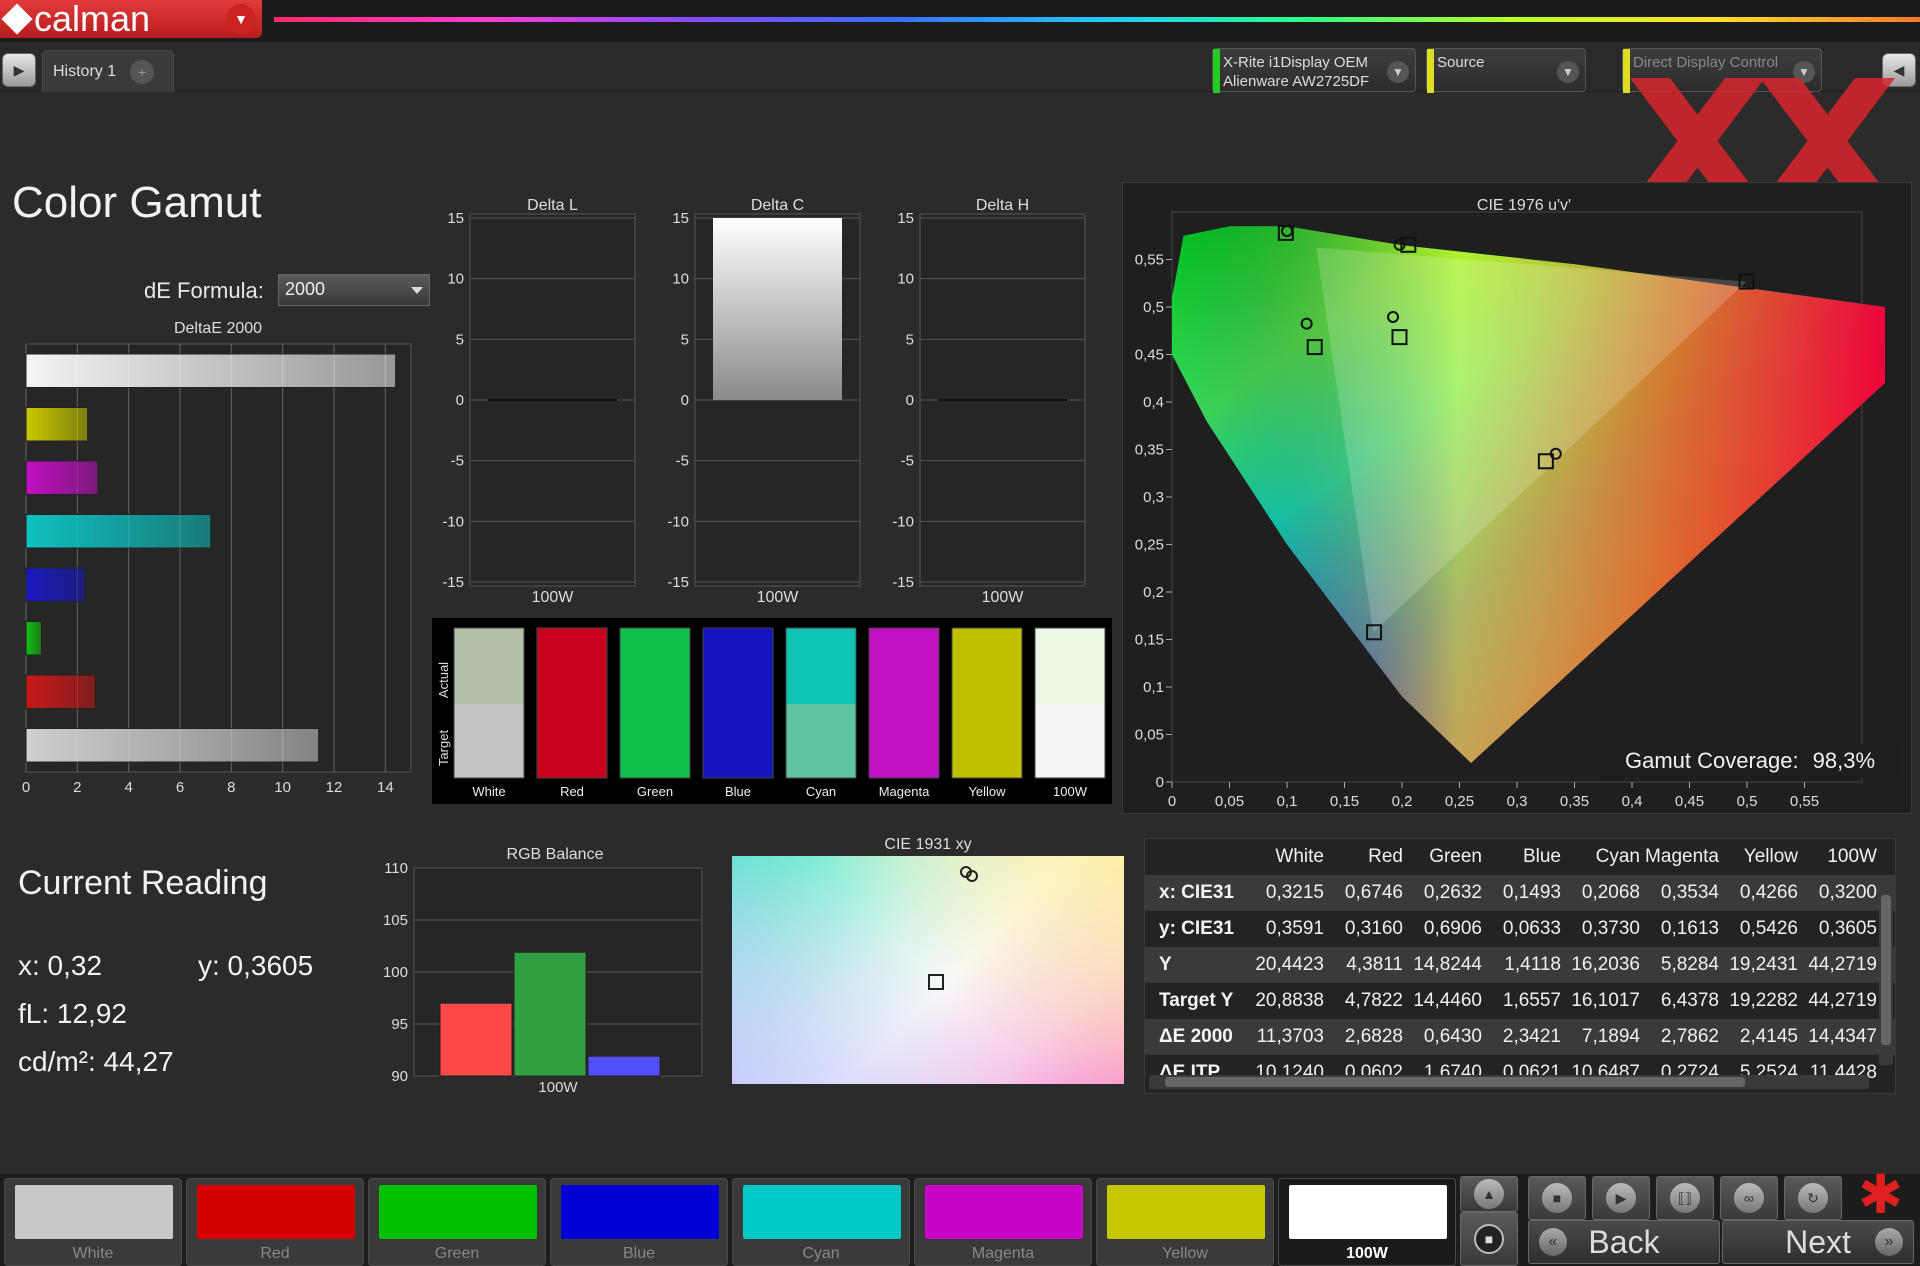  What do you see at coordinates (1070, 741) in the screenshot?
I see `swatch-target-100w` at bounding box center [1070, 741].